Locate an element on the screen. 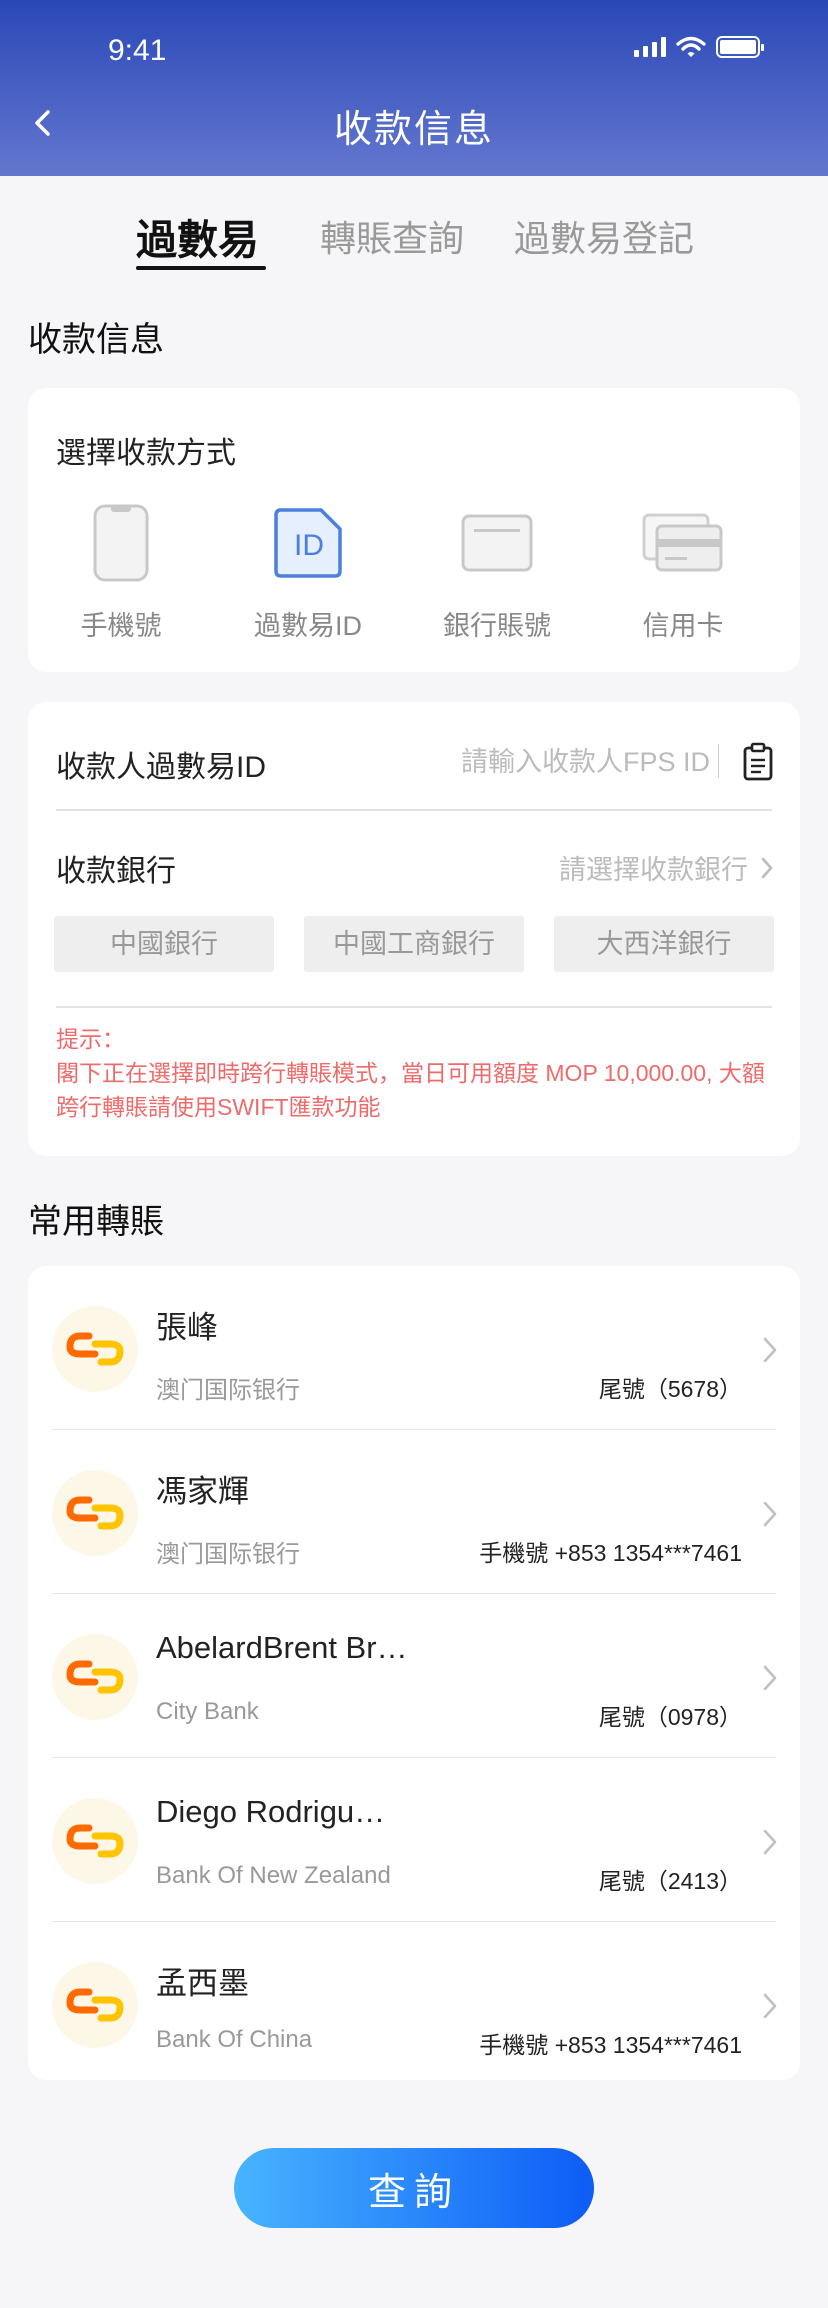  recent-bank: Bank Of China is located at coordinates (234, 2039).